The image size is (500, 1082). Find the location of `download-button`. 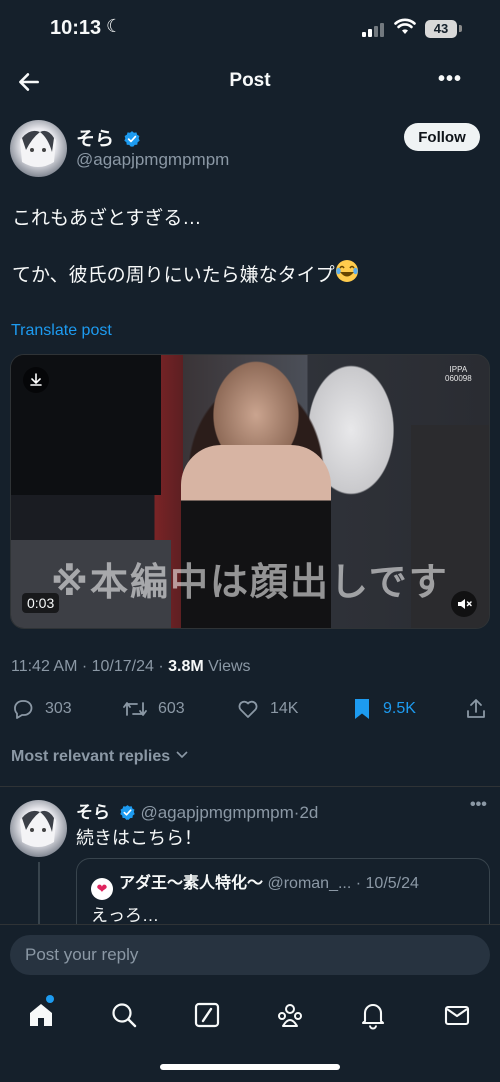

download-button is located at coordinates (36, 380).